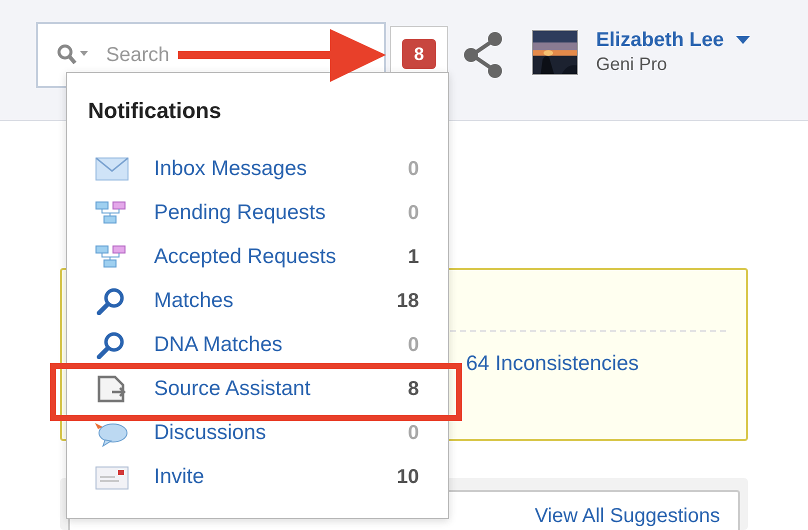 The height and width of the screenshot is (530, 808). What do you see at coordinates (632, 64) in the screenshot?
I see `user-plan: Geni Pro` at bounding box center [632, 64].